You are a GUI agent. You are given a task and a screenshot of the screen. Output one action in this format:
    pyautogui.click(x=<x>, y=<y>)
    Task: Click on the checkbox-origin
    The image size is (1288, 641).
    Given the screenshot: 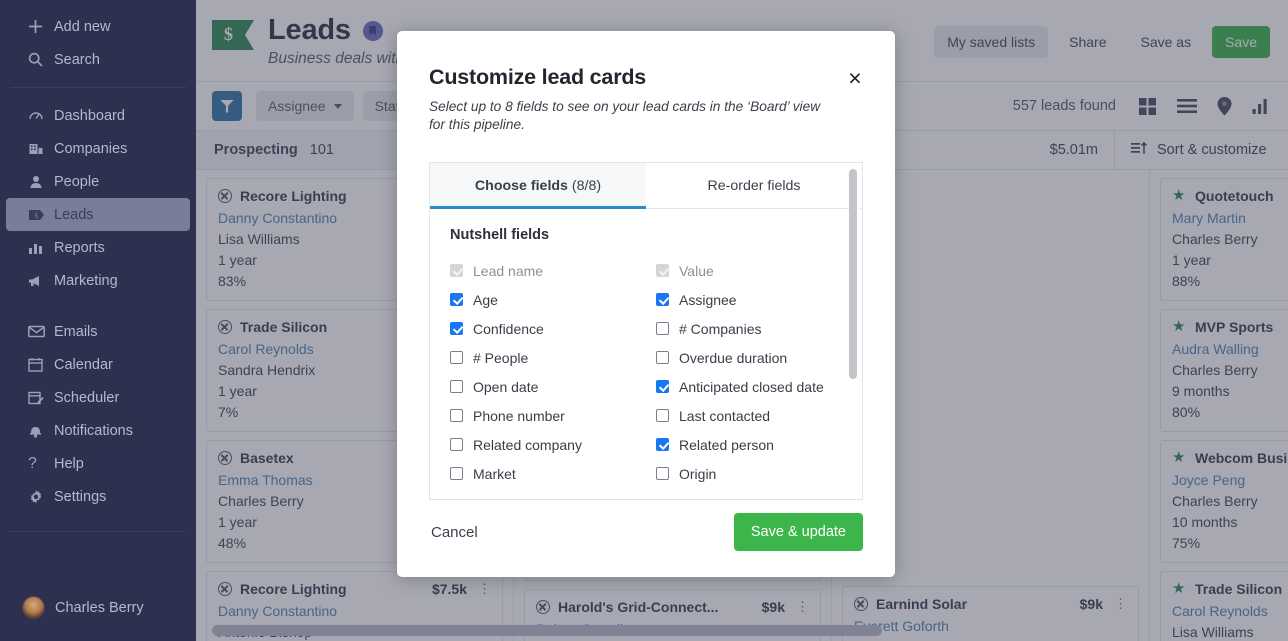 What is the action you would take?
    pyautogui.click(x=662, y=474)
    